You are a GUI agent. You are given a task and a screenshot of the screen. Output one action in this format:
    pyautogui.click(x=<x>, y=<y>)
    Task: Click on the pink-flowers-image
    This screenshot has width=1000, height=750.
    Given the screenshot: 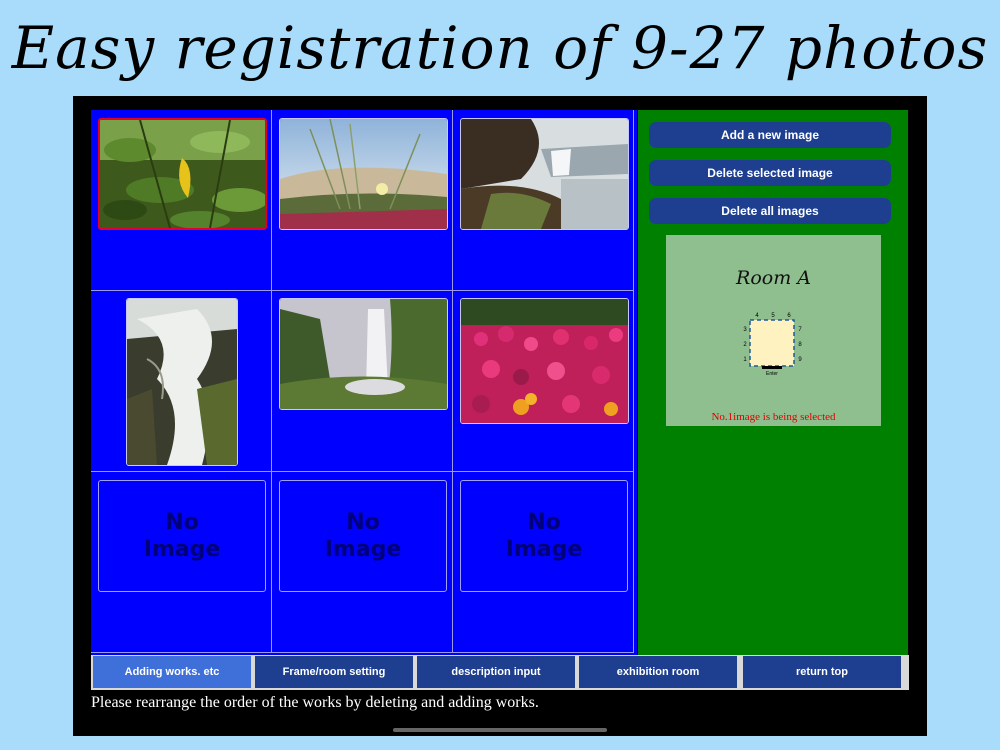 What is the action you would take?
    pyautogui.click(x=544, y=361)
    